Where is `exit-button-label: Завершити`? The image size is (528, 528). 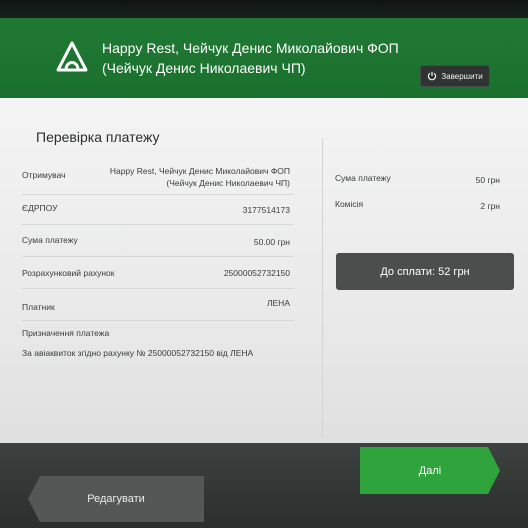 exit-button-label: Завершити is located at coordinates (462, 76).